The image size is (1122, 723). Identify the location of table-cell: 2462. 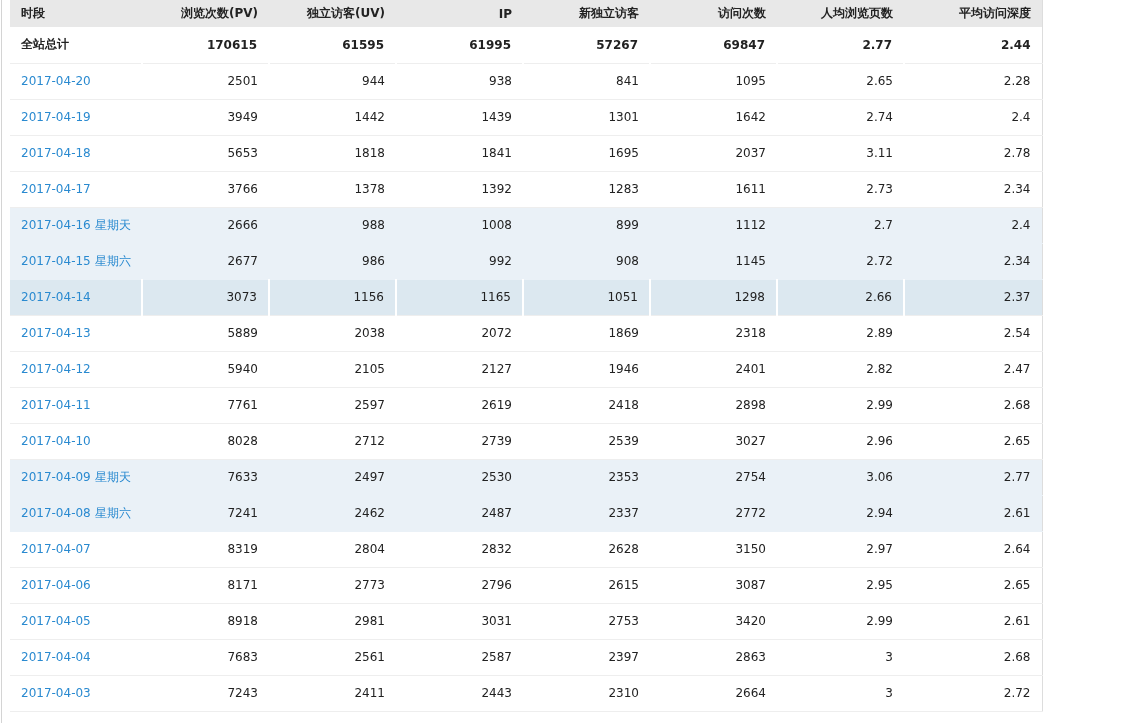
(332, 513).